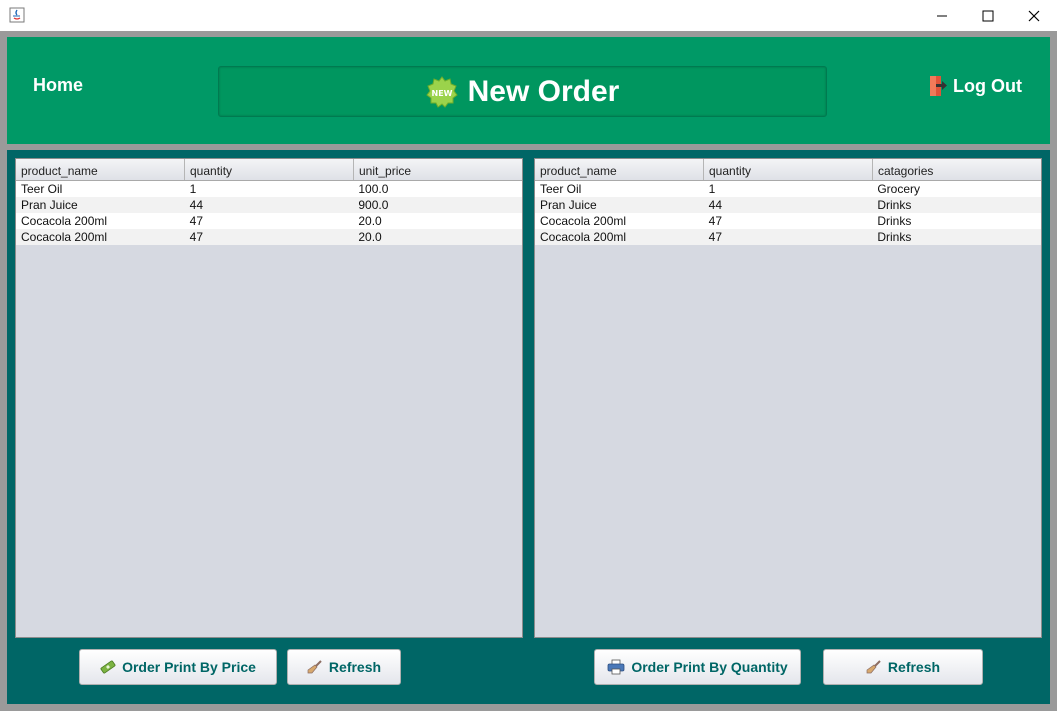  Describe the element at coordinates (58, 85) in the screenshot. I see `home-link: Home` at that location.